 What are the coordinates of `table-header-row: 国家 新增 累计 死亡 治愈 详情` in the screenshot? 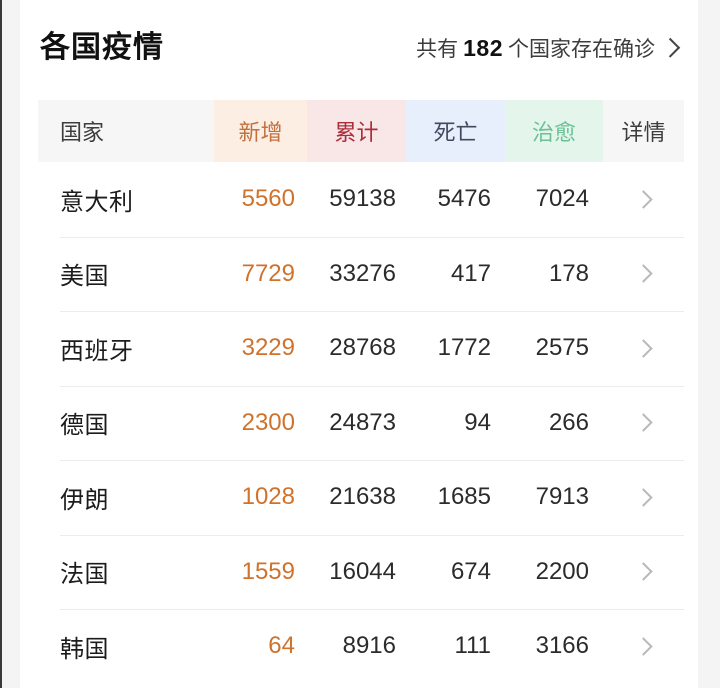 It's located at (361, 131).